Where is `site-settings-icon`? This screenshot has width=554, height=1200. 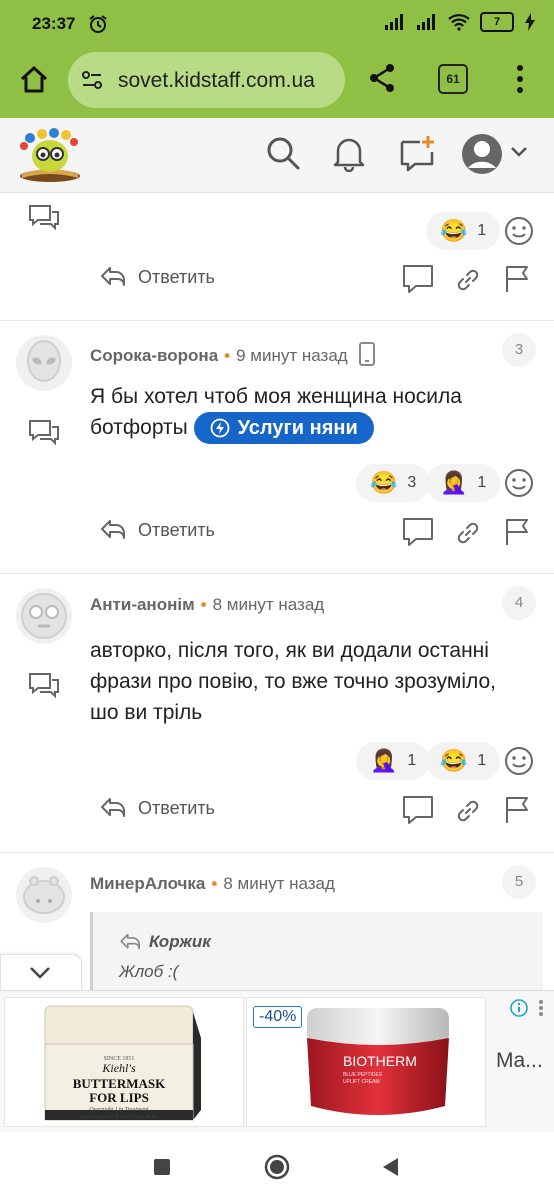
site-settings-icon is located at coordinates (92, 80).